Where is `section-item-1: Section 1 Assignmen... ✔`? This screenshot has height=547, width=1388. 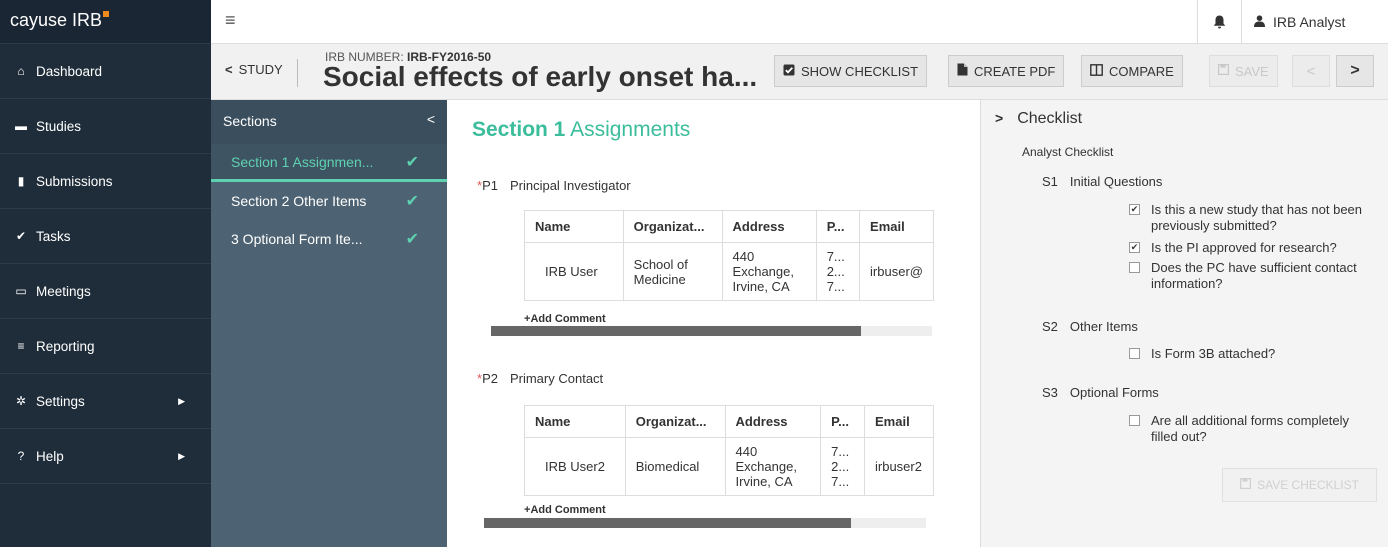 section-item-1: Section 1 Assignmen... ✔ is located at coordinates (329, 163).